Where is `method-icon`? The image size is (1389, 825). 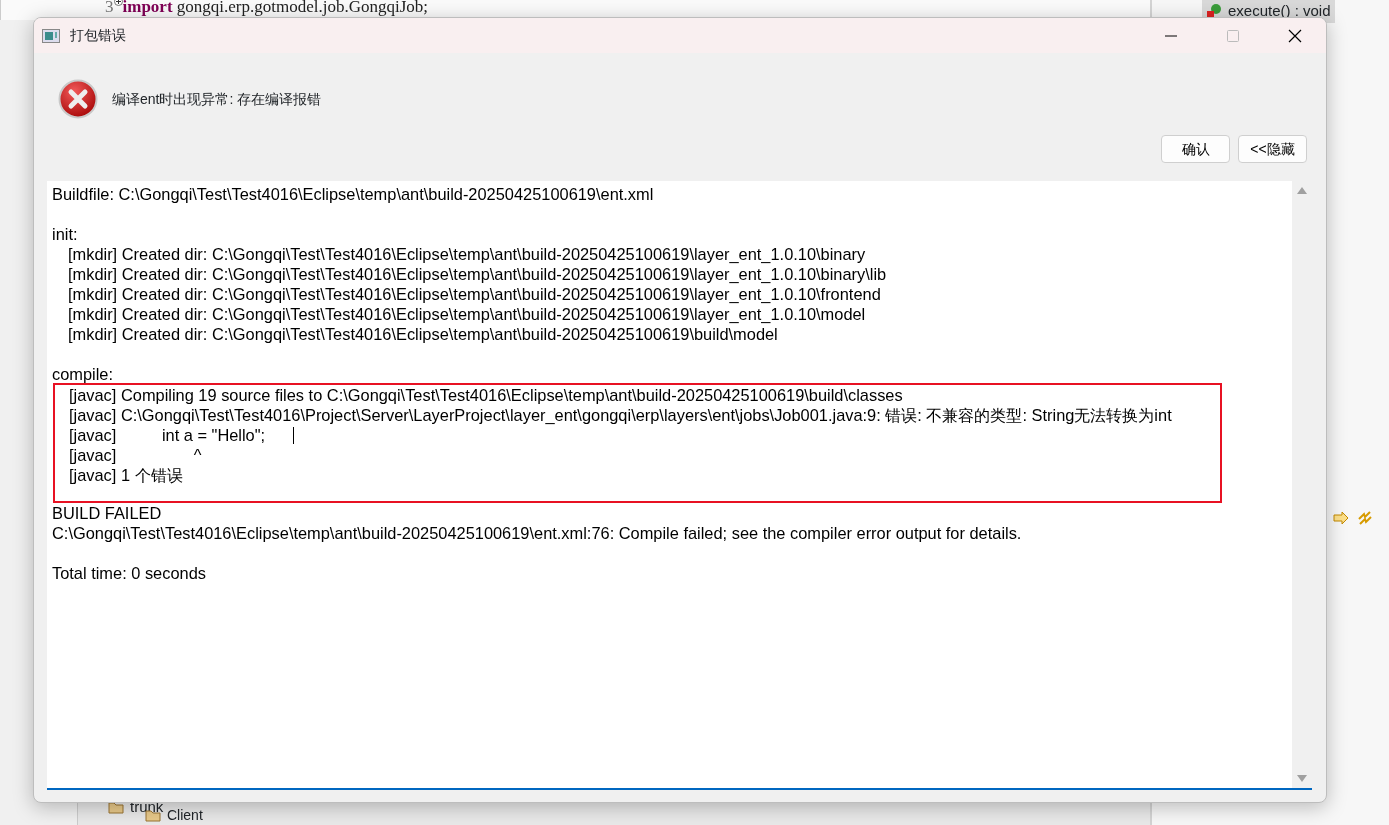
method-icon is located at coordinates (1214, 11).